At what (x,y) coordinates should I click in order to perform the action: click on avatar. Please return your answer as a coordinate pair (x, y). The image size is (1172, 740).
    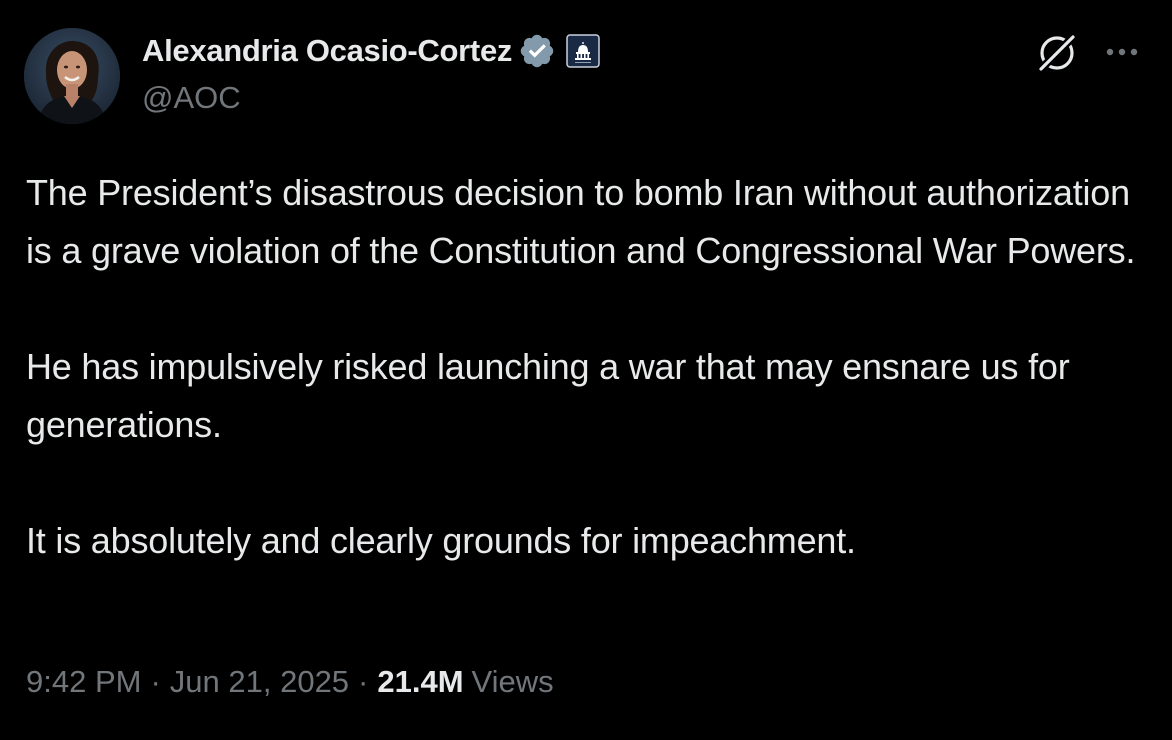
    Looking at the image, I should click on (72, 76).